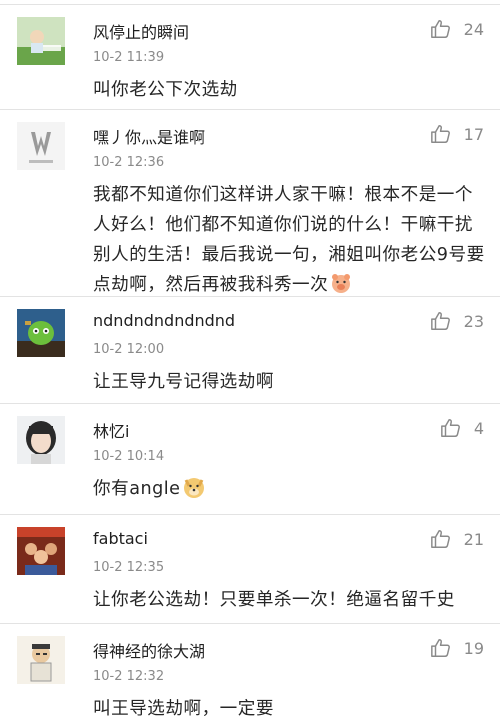 Image resolution: width=500 pixels, height=724 pixels. What do you see at coordinates (250, 57) in the screenshot?
I see `comment-item: 风停止的瞬间 10-2 11:39 24 叫你老公下次选劫` at bounding box center [250, 57].